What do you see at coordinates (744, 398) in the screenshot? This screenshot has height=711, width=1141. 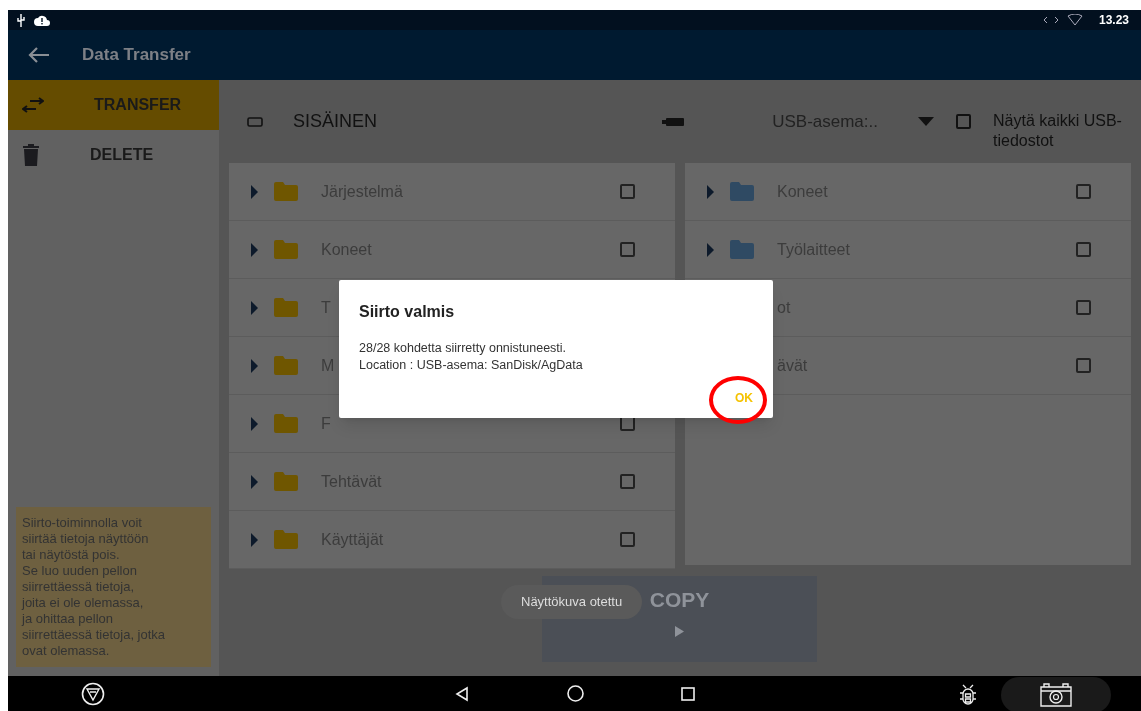 I see `ok-button: OK` at bounding box center [744, 398].